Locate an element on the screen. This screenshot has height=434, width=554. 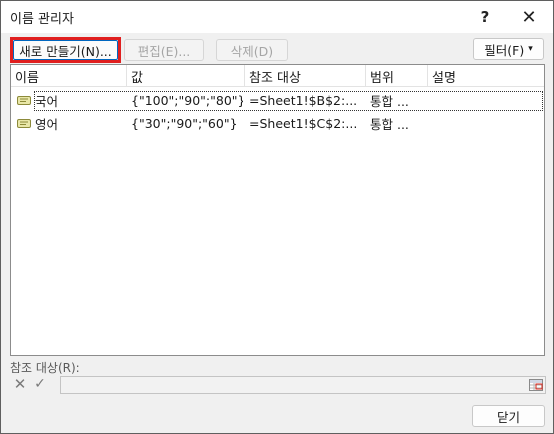
delete-name-button-label: 삭제(D) is located at coordinates (252, 51).